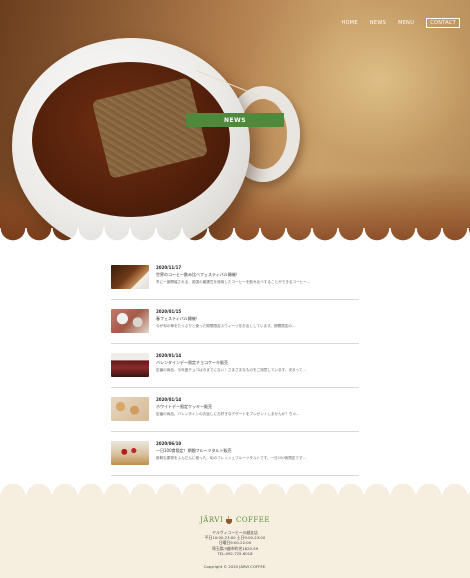 This screenshot has height=578, width=470. What do you see at coordinates (169, 267) in the screenshot?
I see `news-date: 2020/11/17` at bounding box center [169, 267].